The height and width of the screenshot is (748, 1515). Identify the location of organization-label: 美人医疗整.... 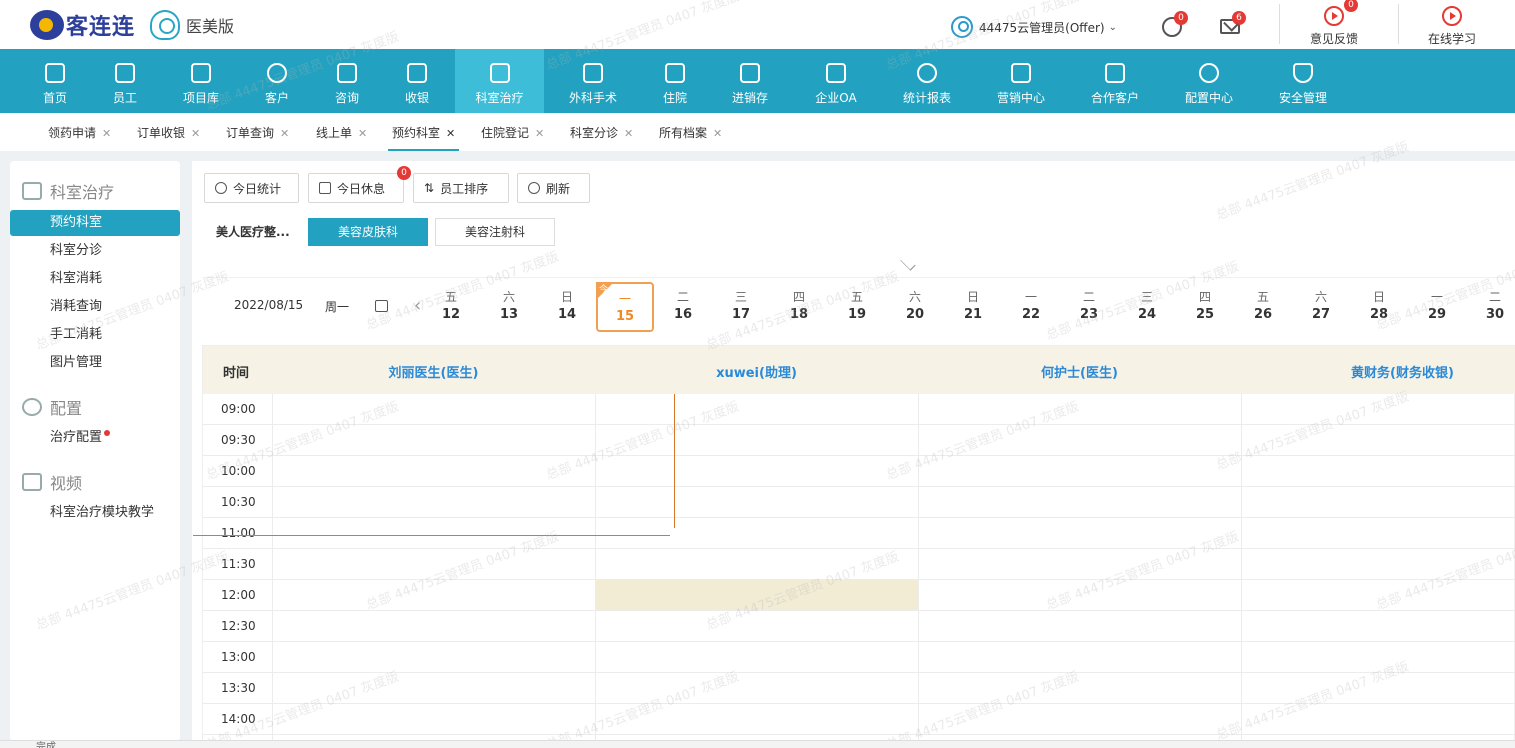
(253, 232).